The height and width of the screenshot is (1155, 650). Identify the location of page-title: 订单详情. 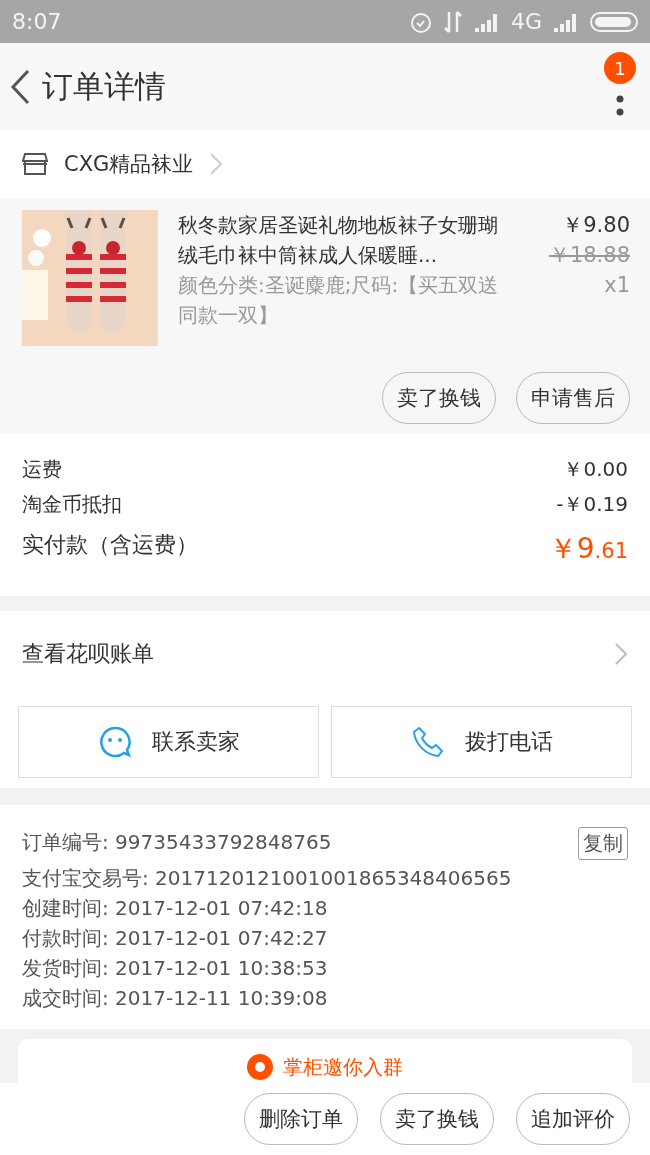
(104, 86).